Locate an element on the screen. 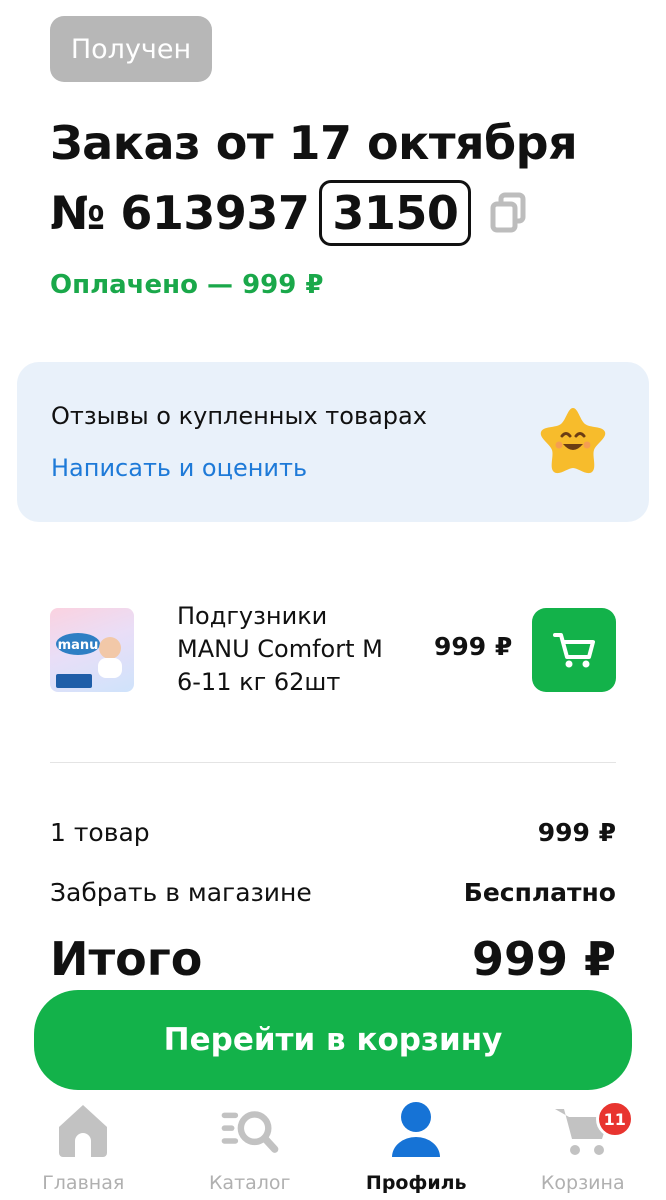  product-image: manu is located at coordinates (92, 650).